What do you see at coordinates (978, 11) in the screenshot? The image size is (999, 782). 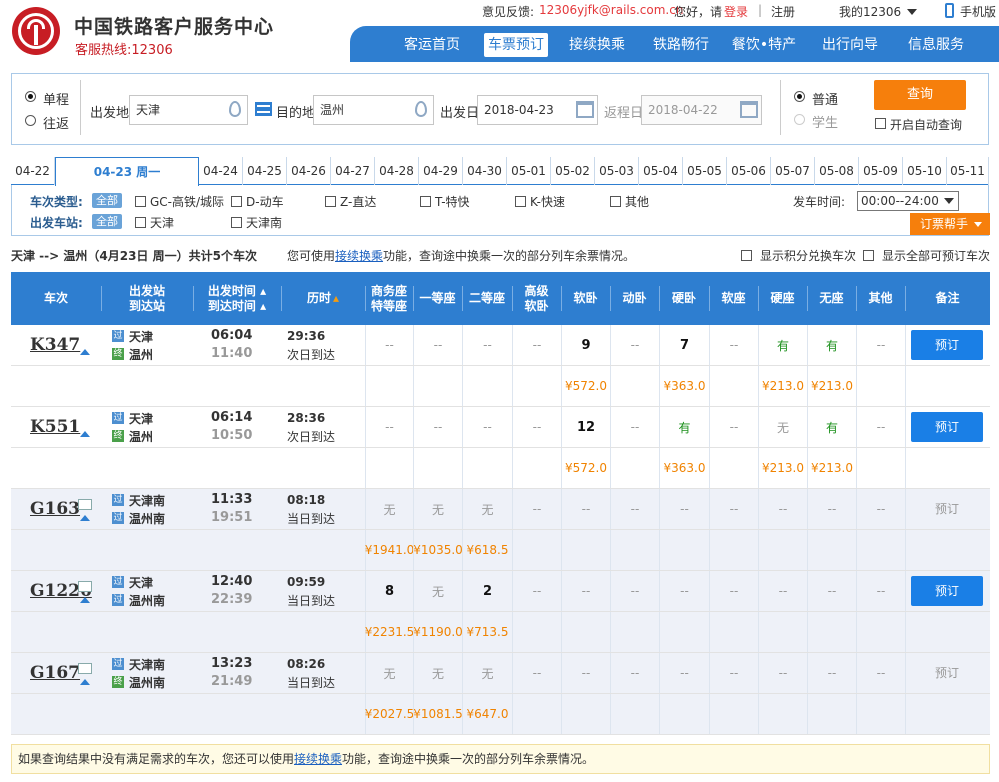 I see `mobile-link: 手机版` at bounding box center [978, 11].